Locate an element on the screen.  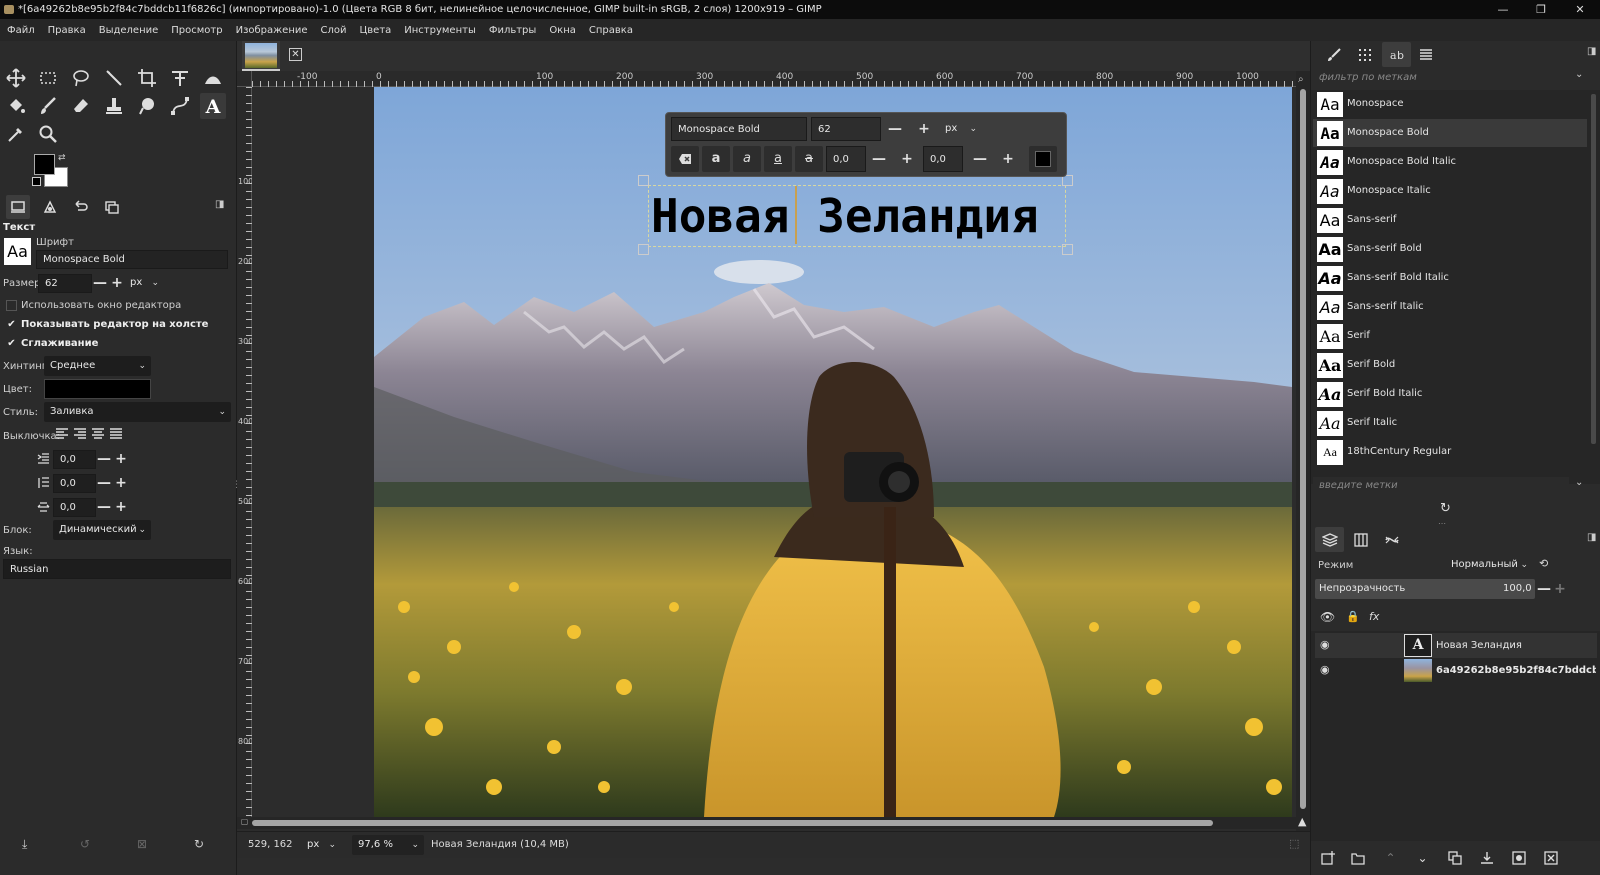
close-button: ✕ is located at coordinates (1580, 9).